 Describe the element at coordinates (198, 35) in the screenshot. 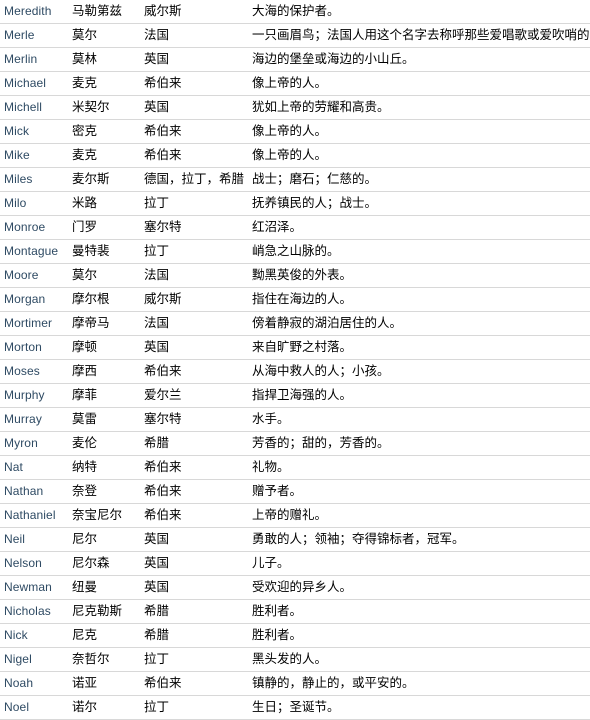

I see `cell-origin: 法国` at that location.